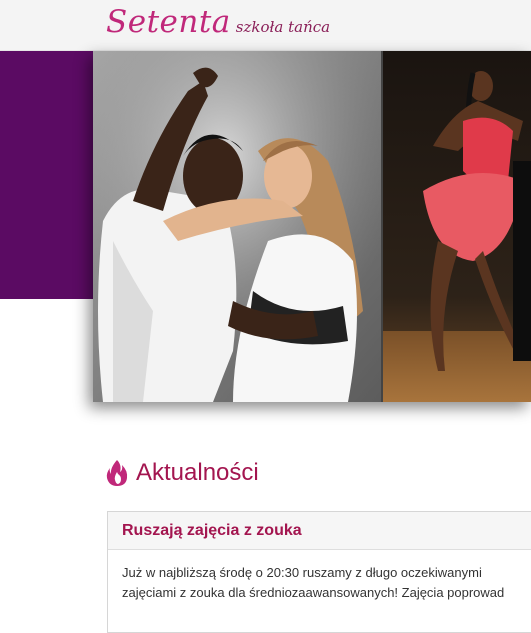  I want to click on section-title: Aktualności, so click(197, 472).